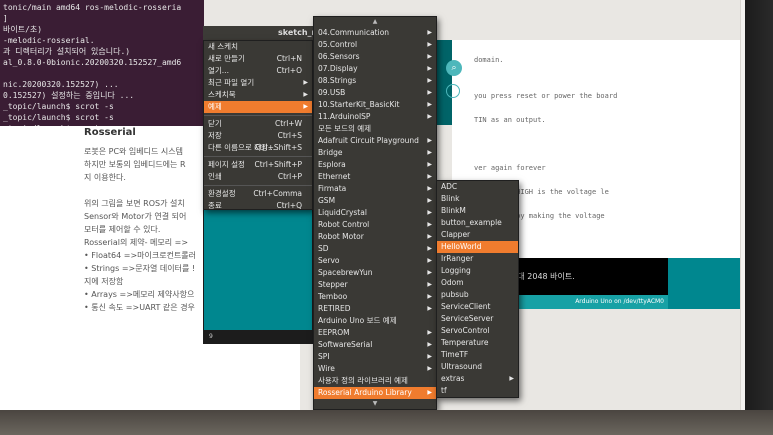 Image resolution: width=773 pixels, height=435 pixels. What do you see at coordinates (461, 246) in the screenshot?
I see `menu-item-label: HelloWorld` at bounding box center [461, 246].